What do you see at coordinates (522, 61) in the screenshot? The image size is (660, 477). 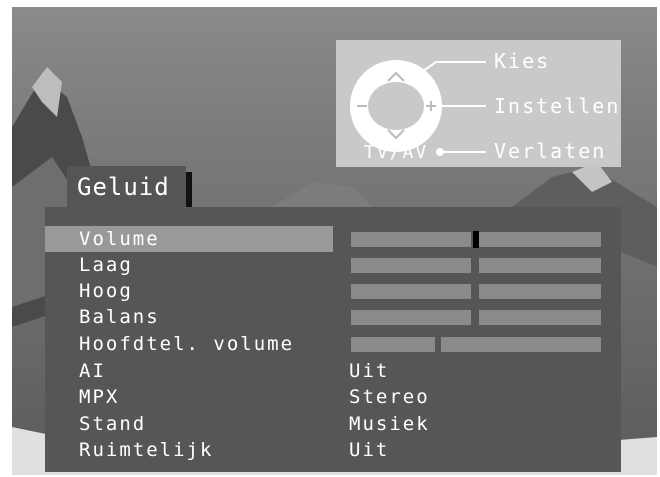 I see `select-label: Kies` at bounding box center [522, 61].